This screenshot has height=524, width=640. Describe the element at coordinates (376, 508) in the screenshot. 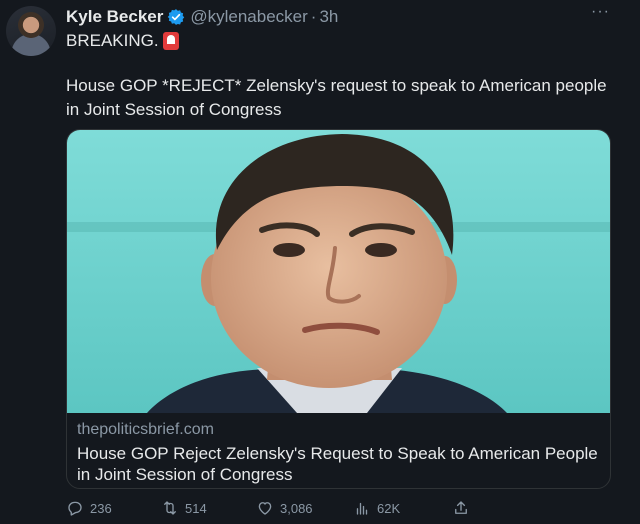

I see `views-button: 62K` at that location.